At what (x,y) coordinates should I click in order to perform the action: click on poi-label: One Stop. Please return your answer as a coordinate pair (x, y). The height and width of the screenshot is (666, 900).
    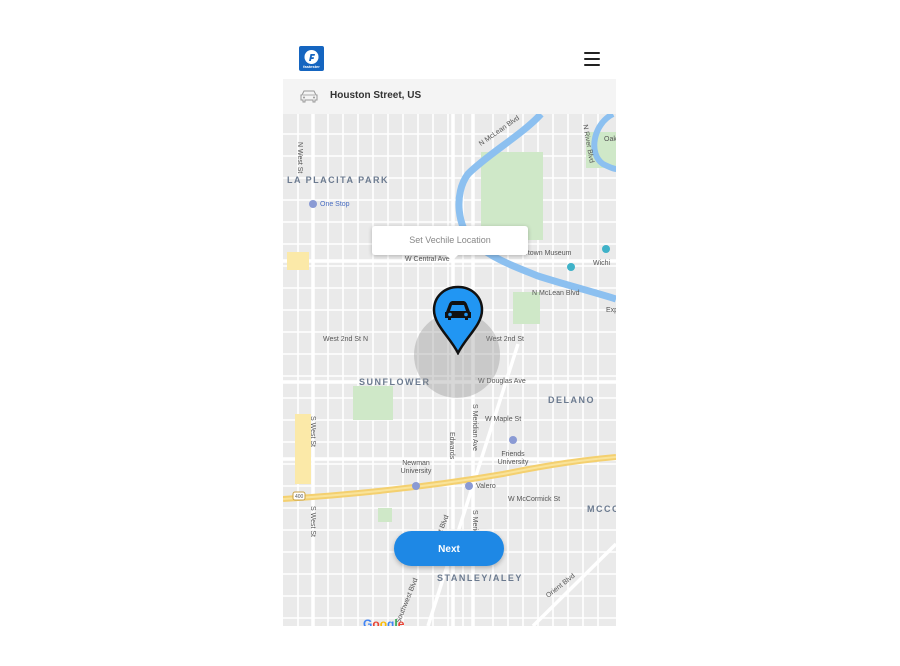
    Looking at the image, I should click on (335, 205).